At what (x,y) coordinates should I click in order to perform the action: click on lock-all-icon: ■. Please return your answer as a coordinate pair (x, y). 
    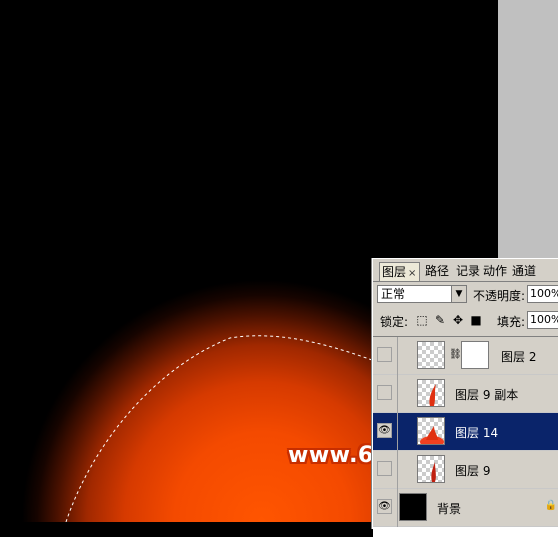
    Looking at the image, I should click on (476, 320).